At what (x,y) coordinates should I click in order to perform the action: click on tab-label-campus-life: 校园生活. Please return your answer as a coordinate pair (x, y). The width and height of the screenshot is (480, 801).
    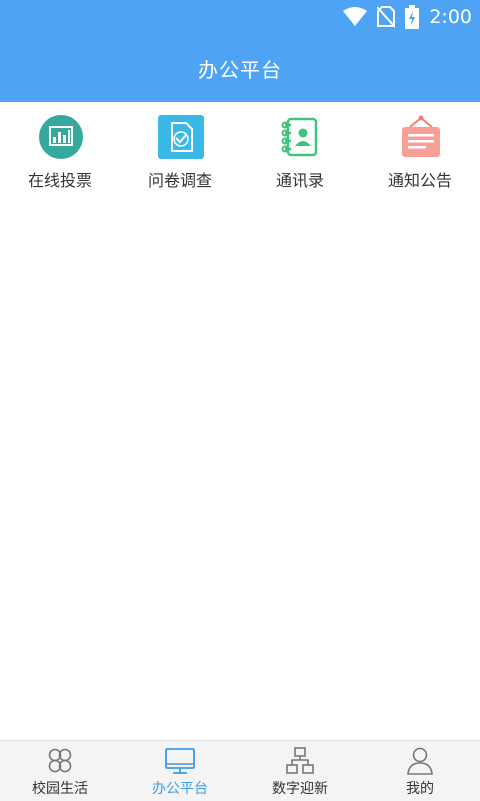
    Looking at the image, I should click on (60, 789).